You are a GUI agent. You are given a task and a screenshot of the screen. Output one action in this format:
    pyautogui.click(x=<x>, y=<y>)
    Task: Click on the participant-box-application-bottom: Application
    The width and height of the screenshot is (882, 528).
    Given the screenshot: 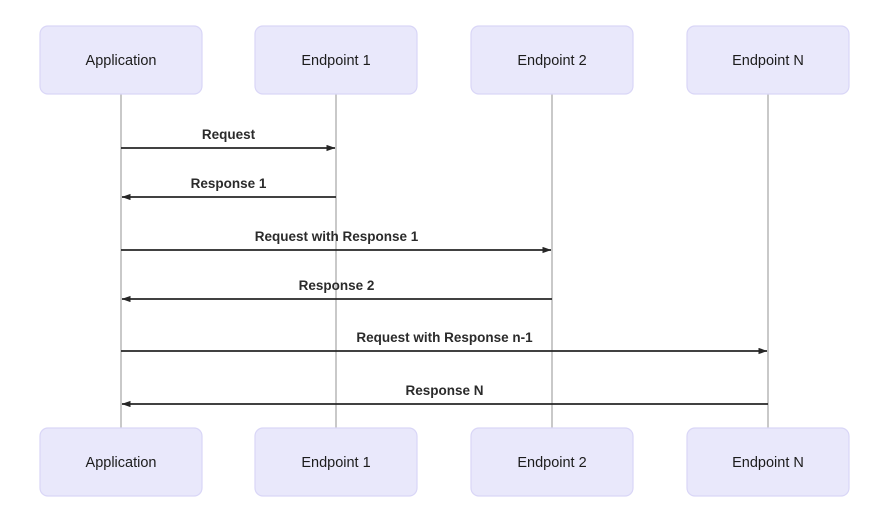 What is the action you would take?
    pyautogui.click(x=121, y=462)
    